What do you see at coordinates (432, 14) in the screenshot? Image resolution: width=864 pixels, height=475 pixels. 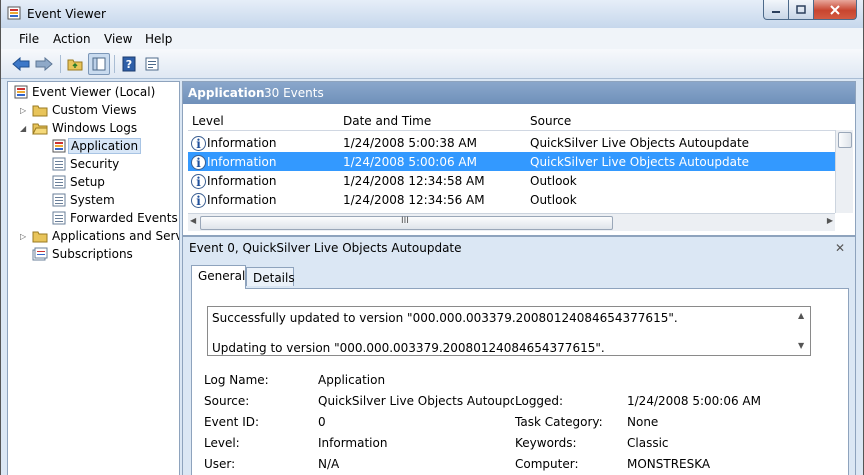 I see `title-bar: Event Viewer` at bounding box center [432, 14].